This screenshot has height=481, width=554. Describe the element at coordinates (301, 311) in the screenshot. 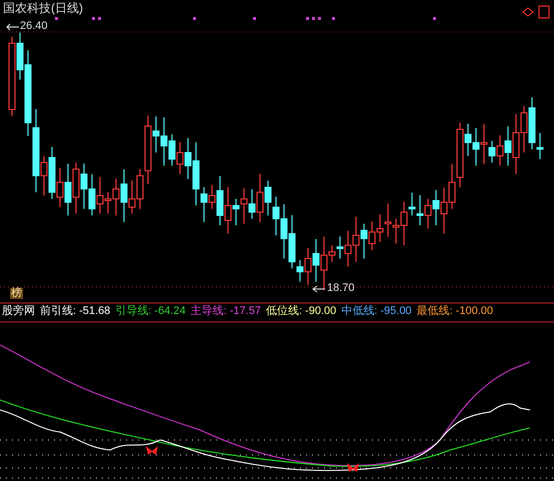

I see `legend-item: 低位线: -90.00` at that location.